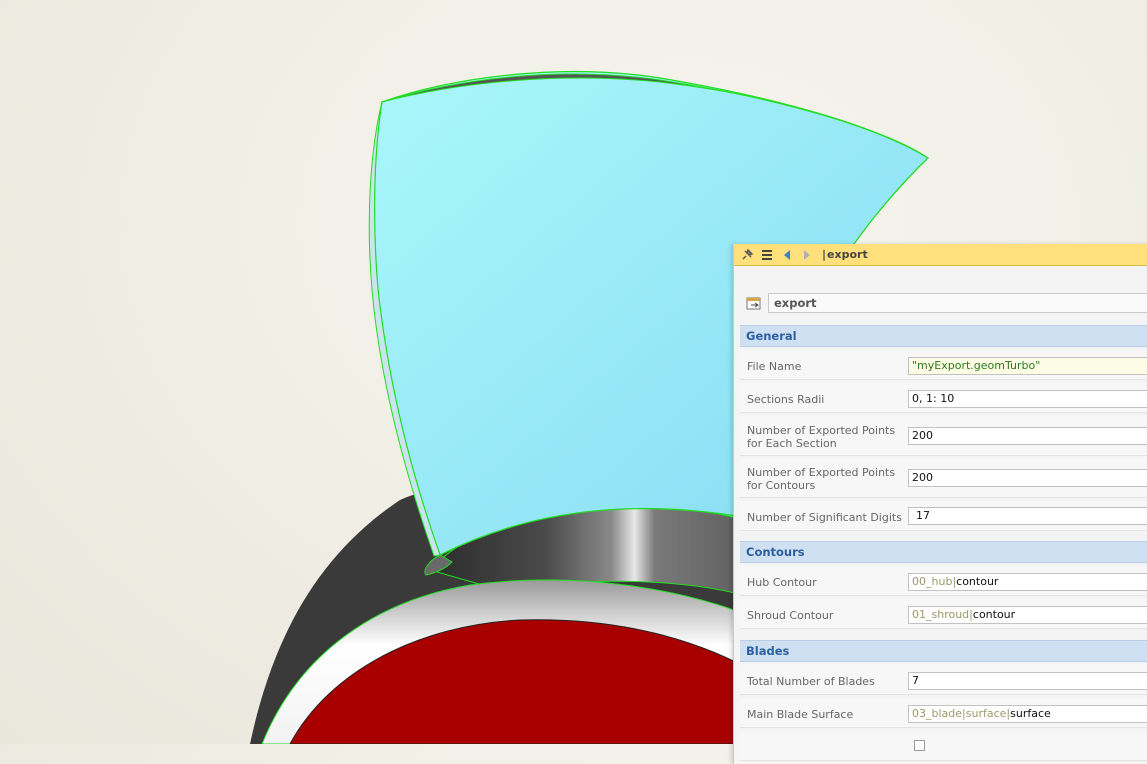 The width and height of the screenshot is (1147, 764). What do you see at coordinates (747, 255) in the screenshot?
I see `pin-icon` at bounding box center [747, 255].